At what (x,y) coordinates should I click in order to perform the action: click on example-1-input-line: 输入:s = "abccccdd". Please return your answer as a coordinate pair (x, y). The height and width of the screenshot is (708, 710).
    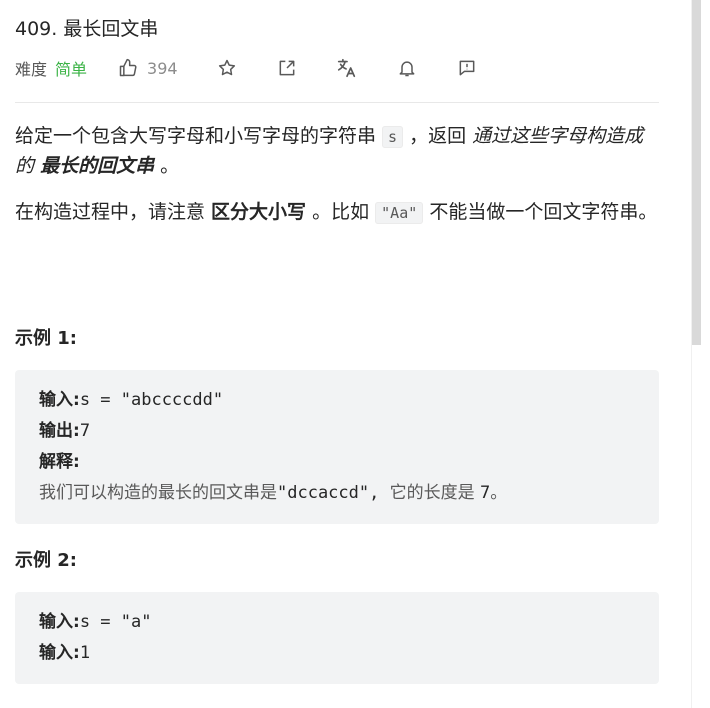
    Looking at the image, I should click on (131, 400).